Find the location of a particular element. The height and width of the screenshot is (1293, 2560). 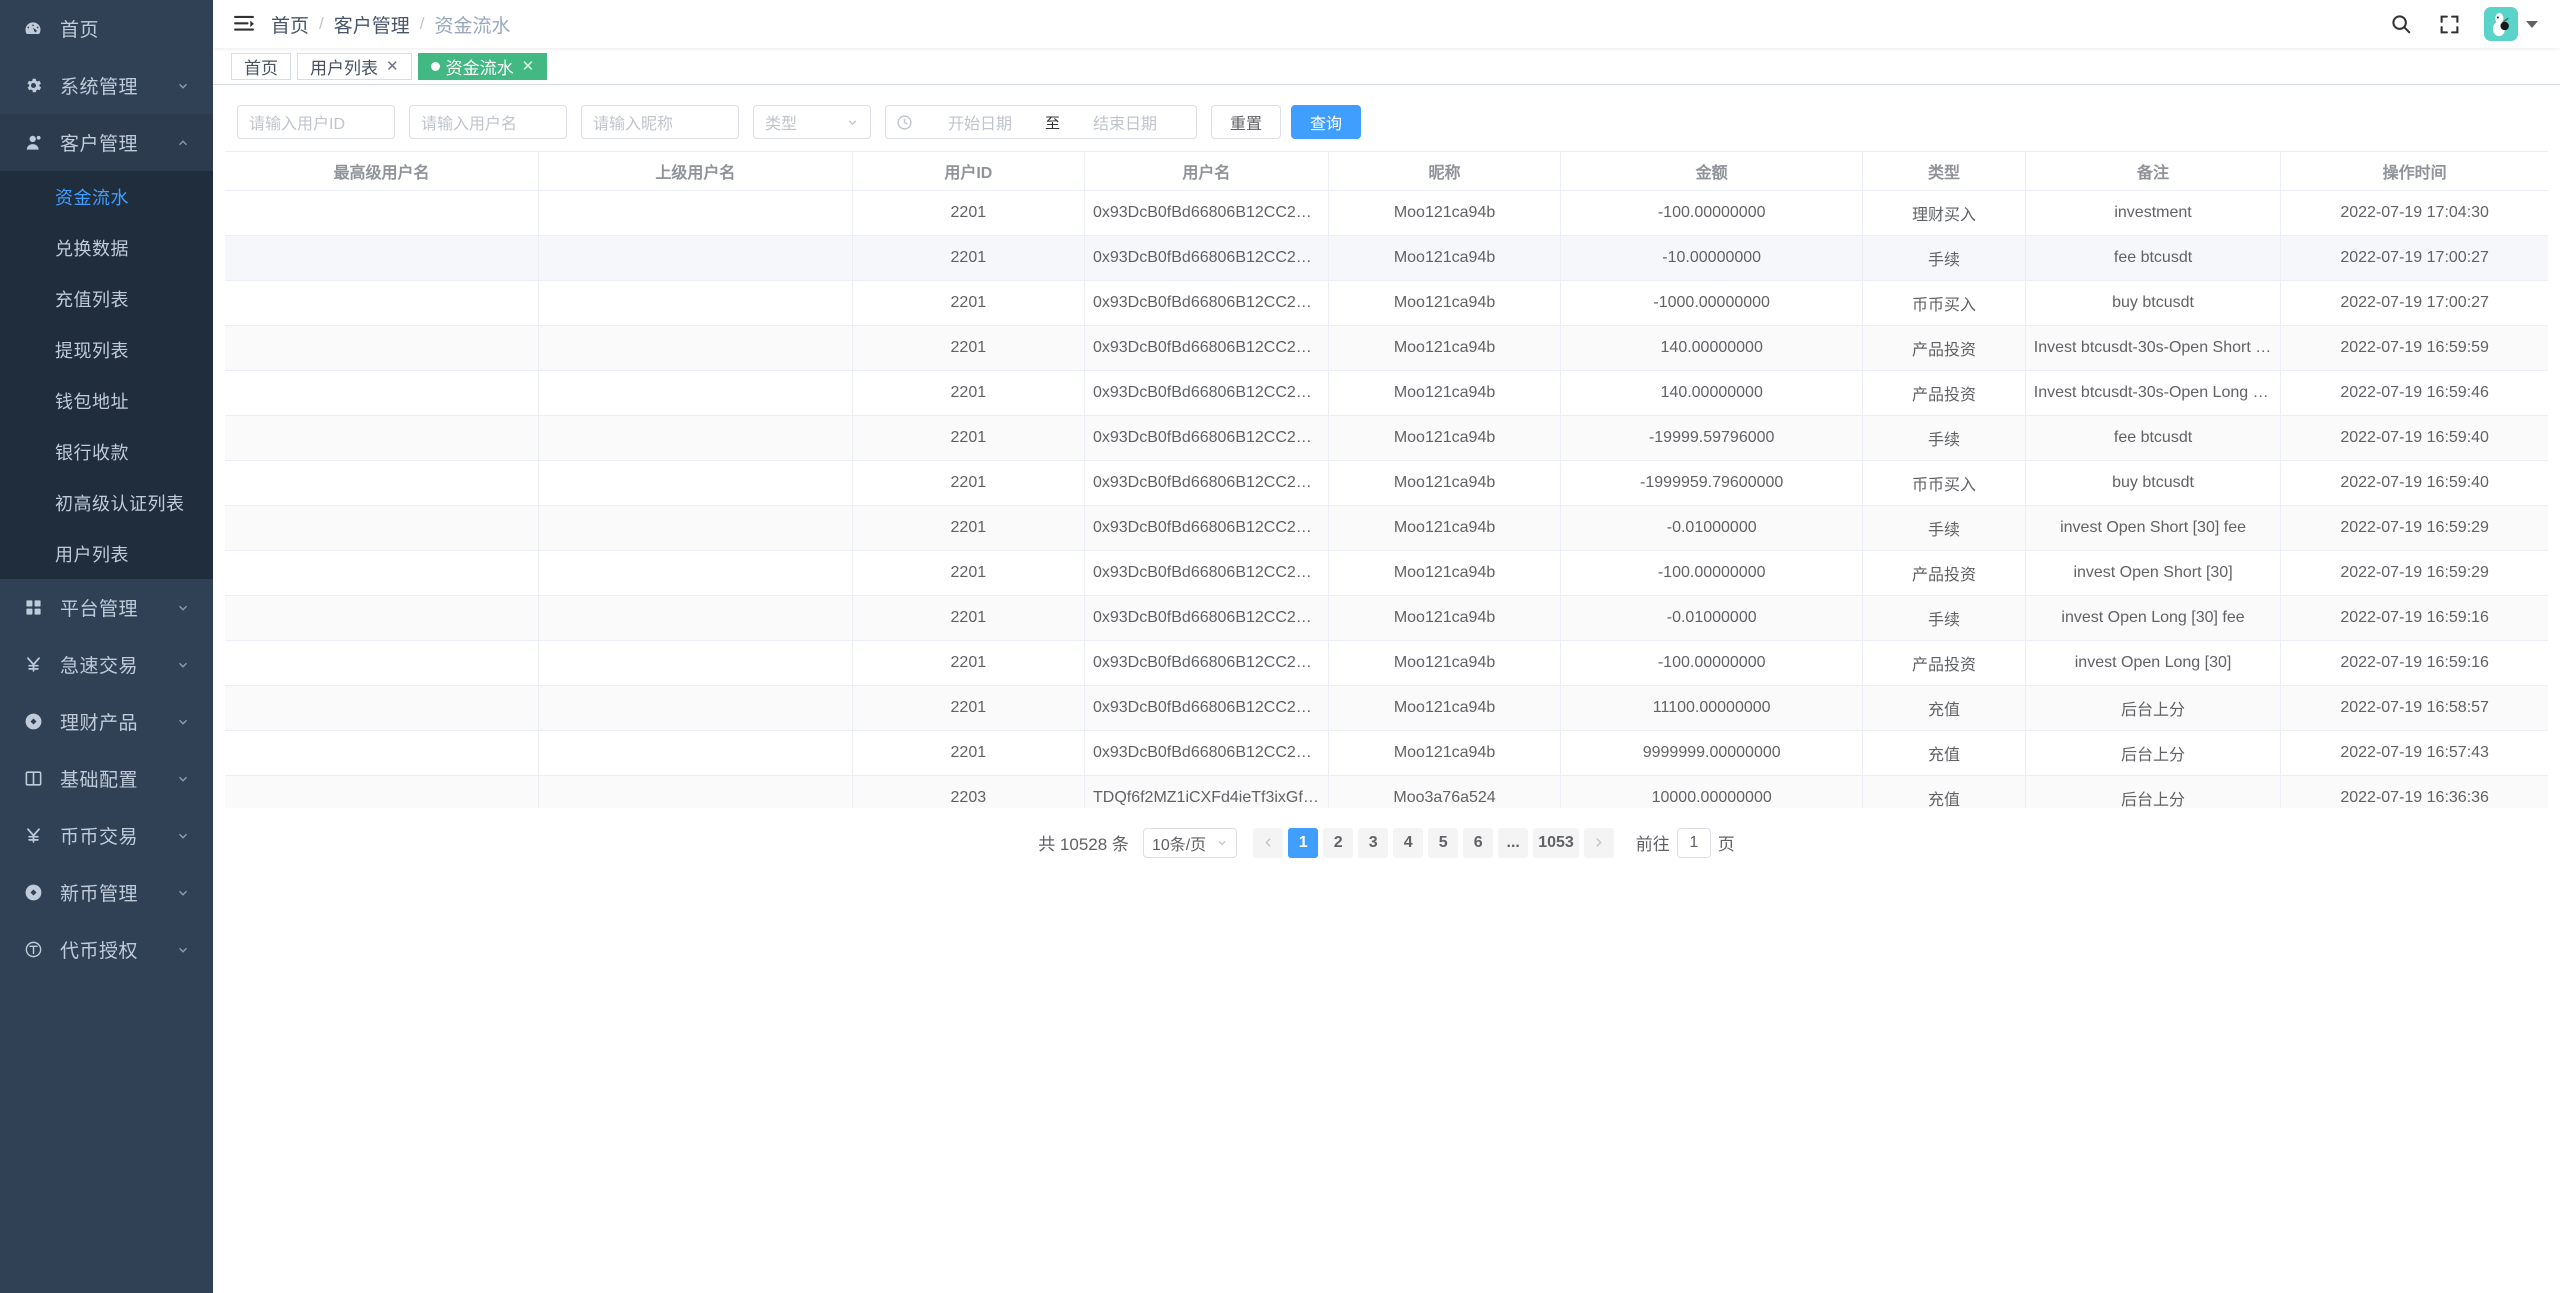

column-header-type: 类型 is located at coordinates (1944, 171).